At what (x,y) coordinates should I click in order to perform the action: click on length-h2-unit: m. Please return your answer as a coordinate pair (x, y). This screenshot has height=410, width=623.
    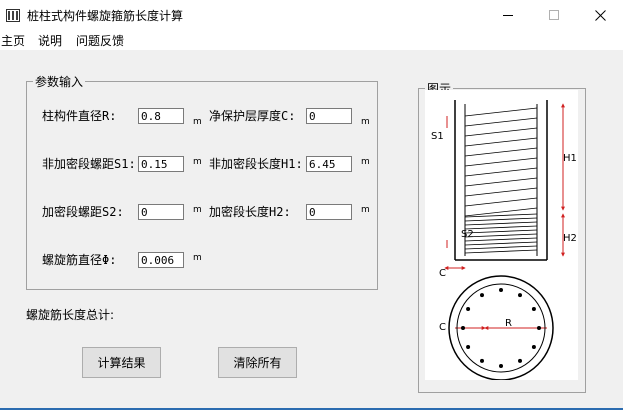
    Looking at the image, I should click on (365, 210).